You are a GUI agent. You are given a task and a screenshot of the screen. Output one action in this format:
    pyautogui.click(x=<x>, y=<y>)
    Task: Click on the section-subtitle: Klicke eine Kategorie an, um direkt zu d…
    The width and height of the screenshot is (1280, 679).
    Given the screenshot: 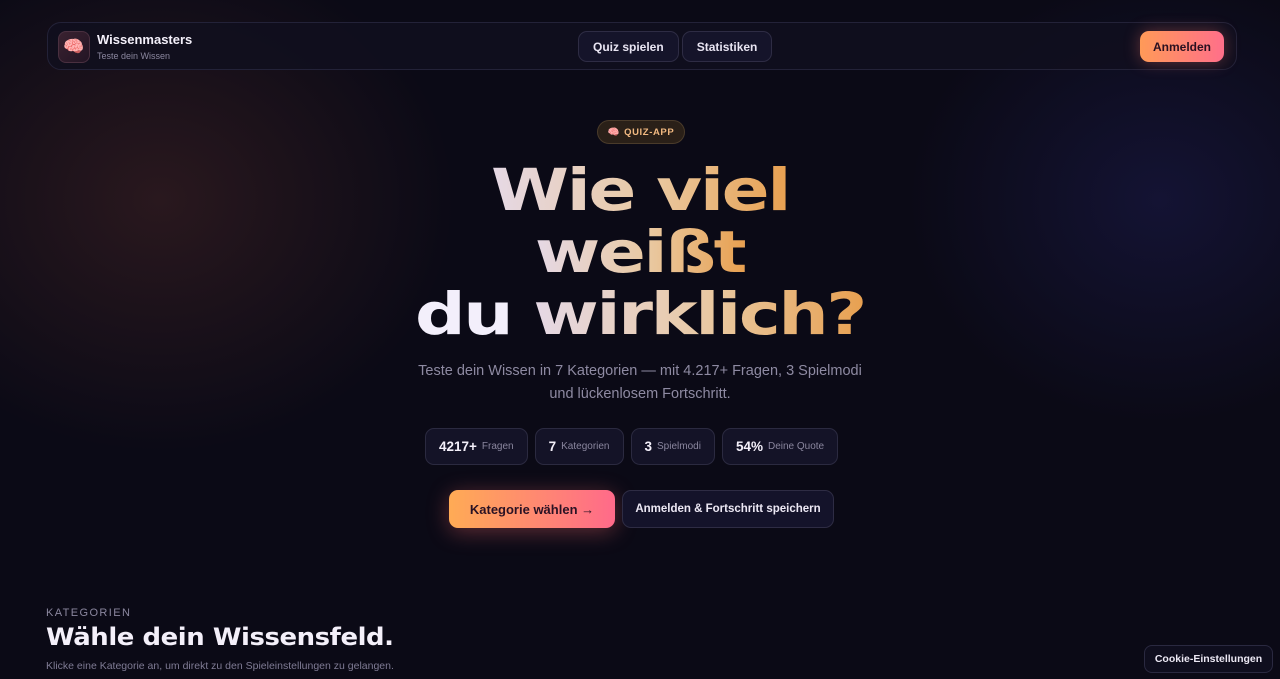 What is the action you would take?
    pyautogui.click(x=220, y=666)
    